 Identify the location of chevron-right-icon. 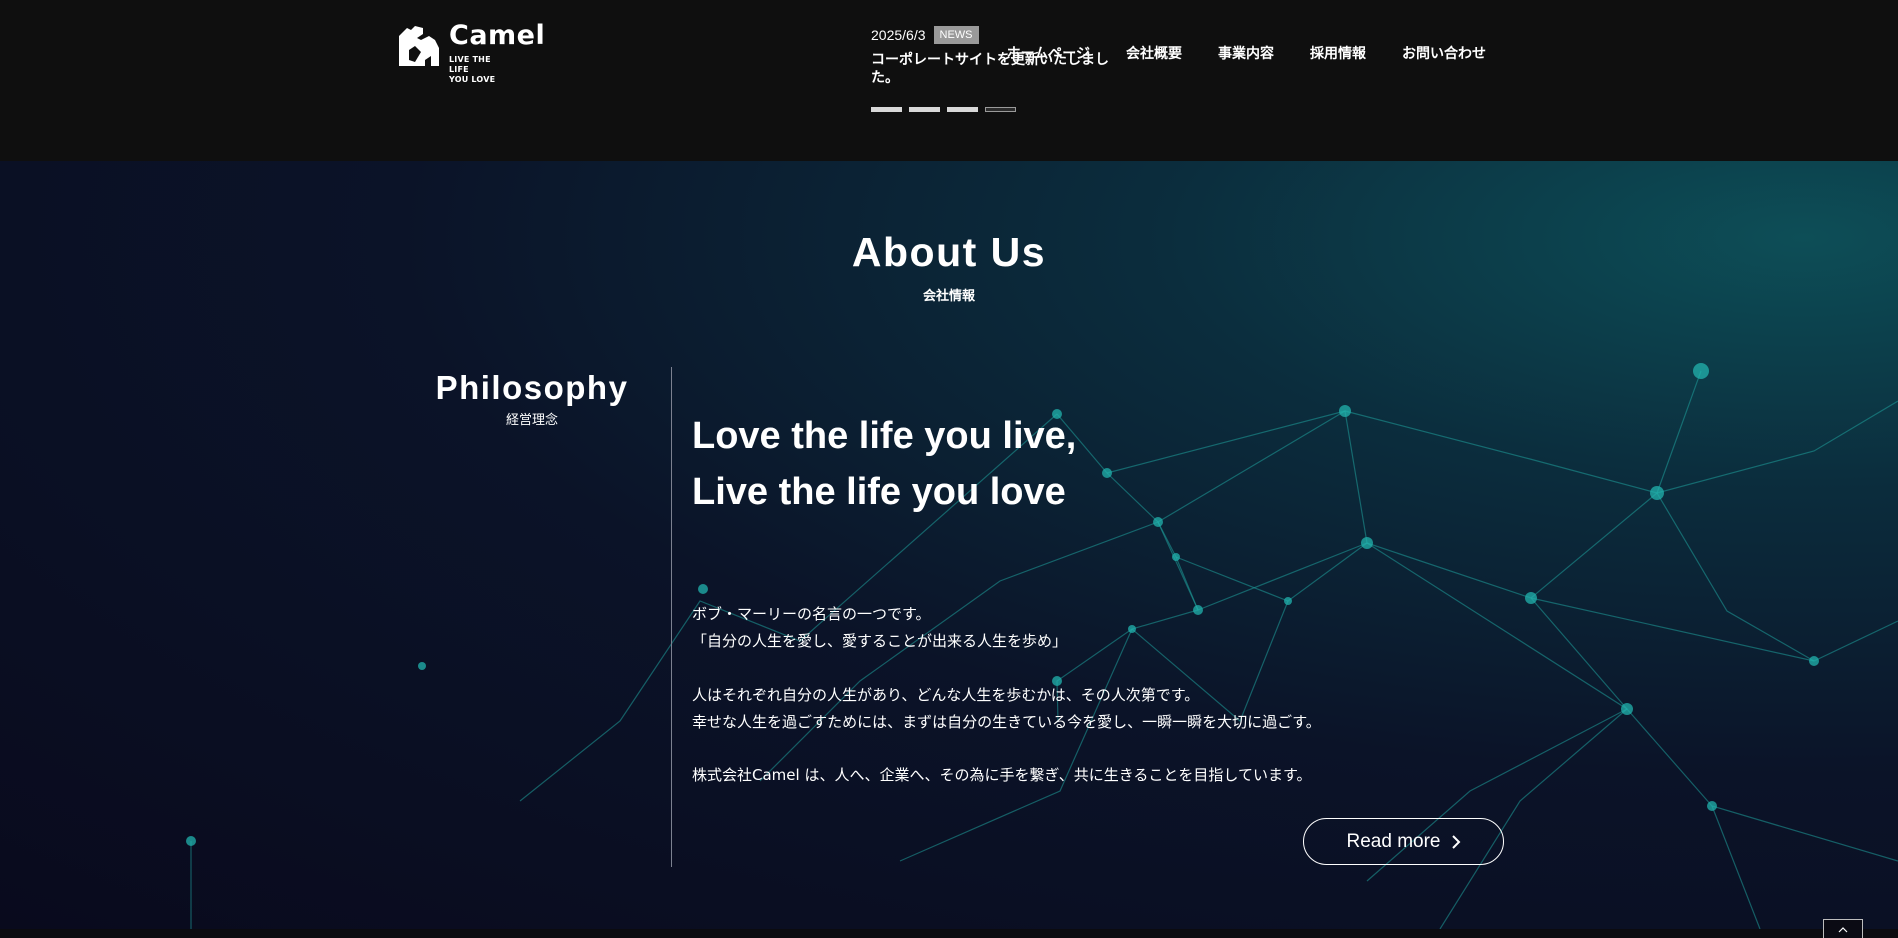
(1455, 841).